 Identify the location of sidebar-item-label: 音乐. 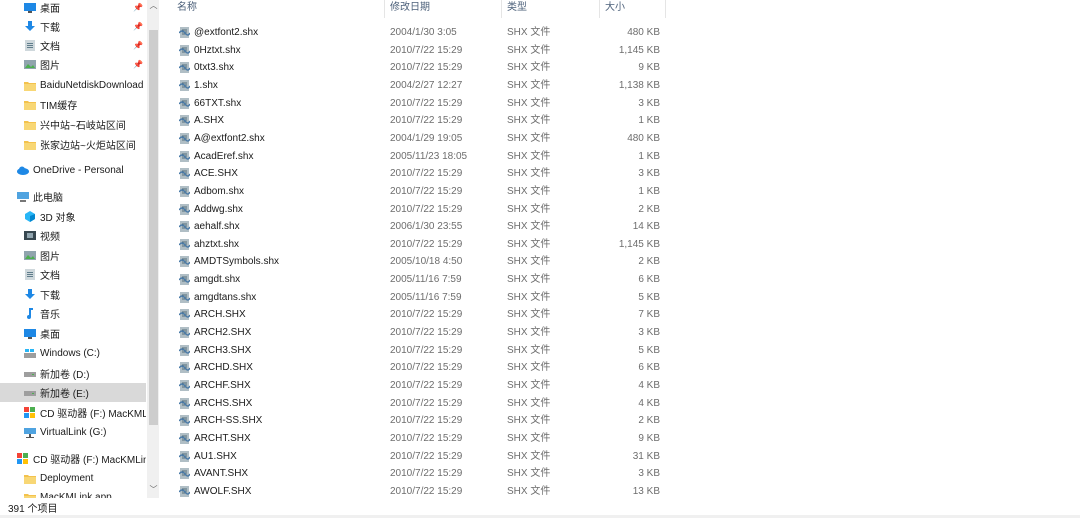
(50, 315).